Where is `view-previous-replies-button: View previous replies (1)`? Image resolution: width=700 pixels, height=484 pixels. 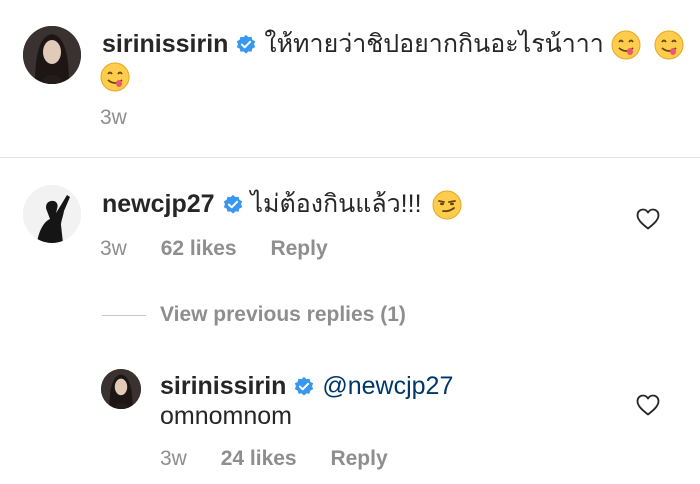 view-previous-replies-button: View previous replies (1) is located at coordinates (254, 315).